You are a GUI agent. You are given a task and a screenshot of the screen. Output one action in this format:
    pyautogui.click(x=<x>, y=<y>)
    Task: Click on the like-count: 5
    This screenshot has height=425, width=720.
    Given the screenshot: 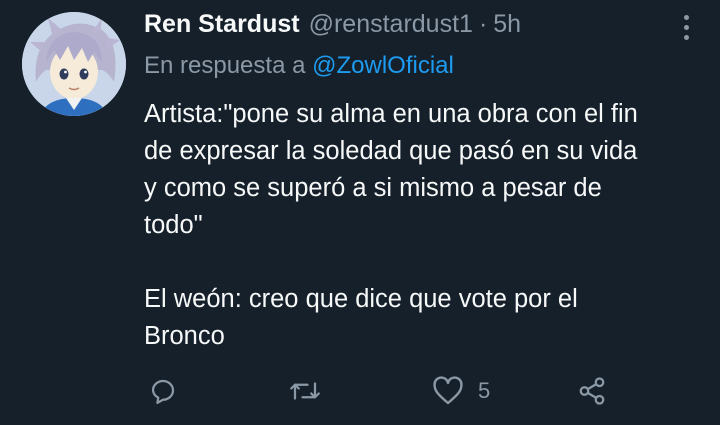 What is the action you would take?
    pyautogui.click(x=484, y=390)
    